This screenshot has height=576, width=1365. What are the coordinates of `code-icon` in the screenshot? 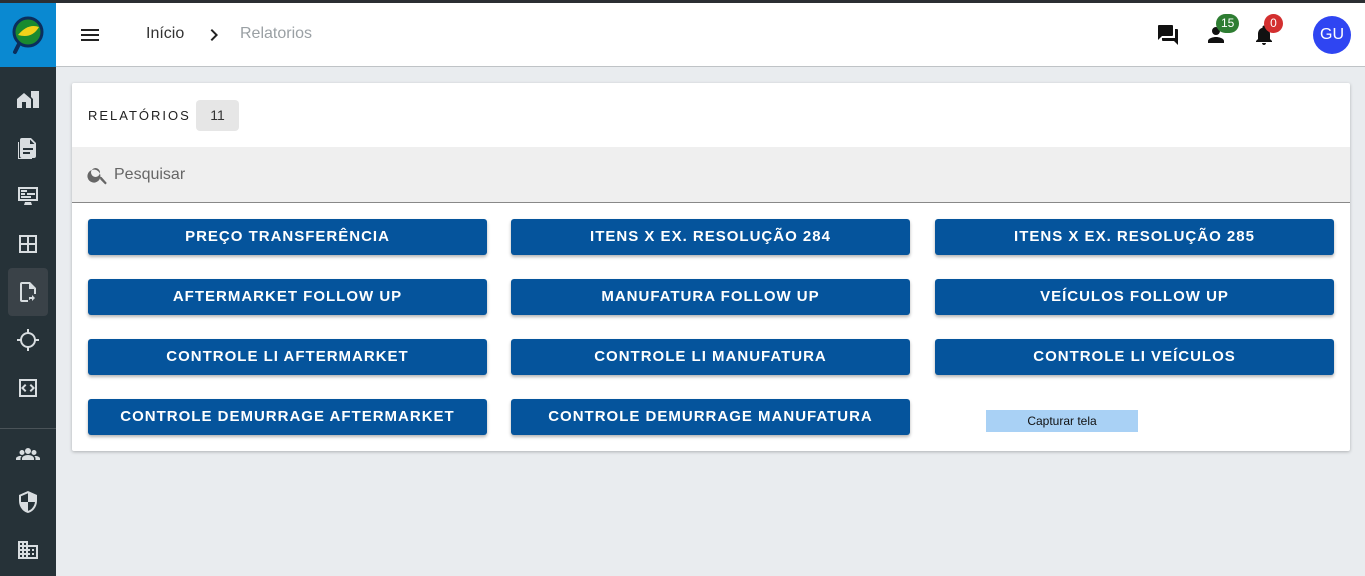 It's located at (28, 388).